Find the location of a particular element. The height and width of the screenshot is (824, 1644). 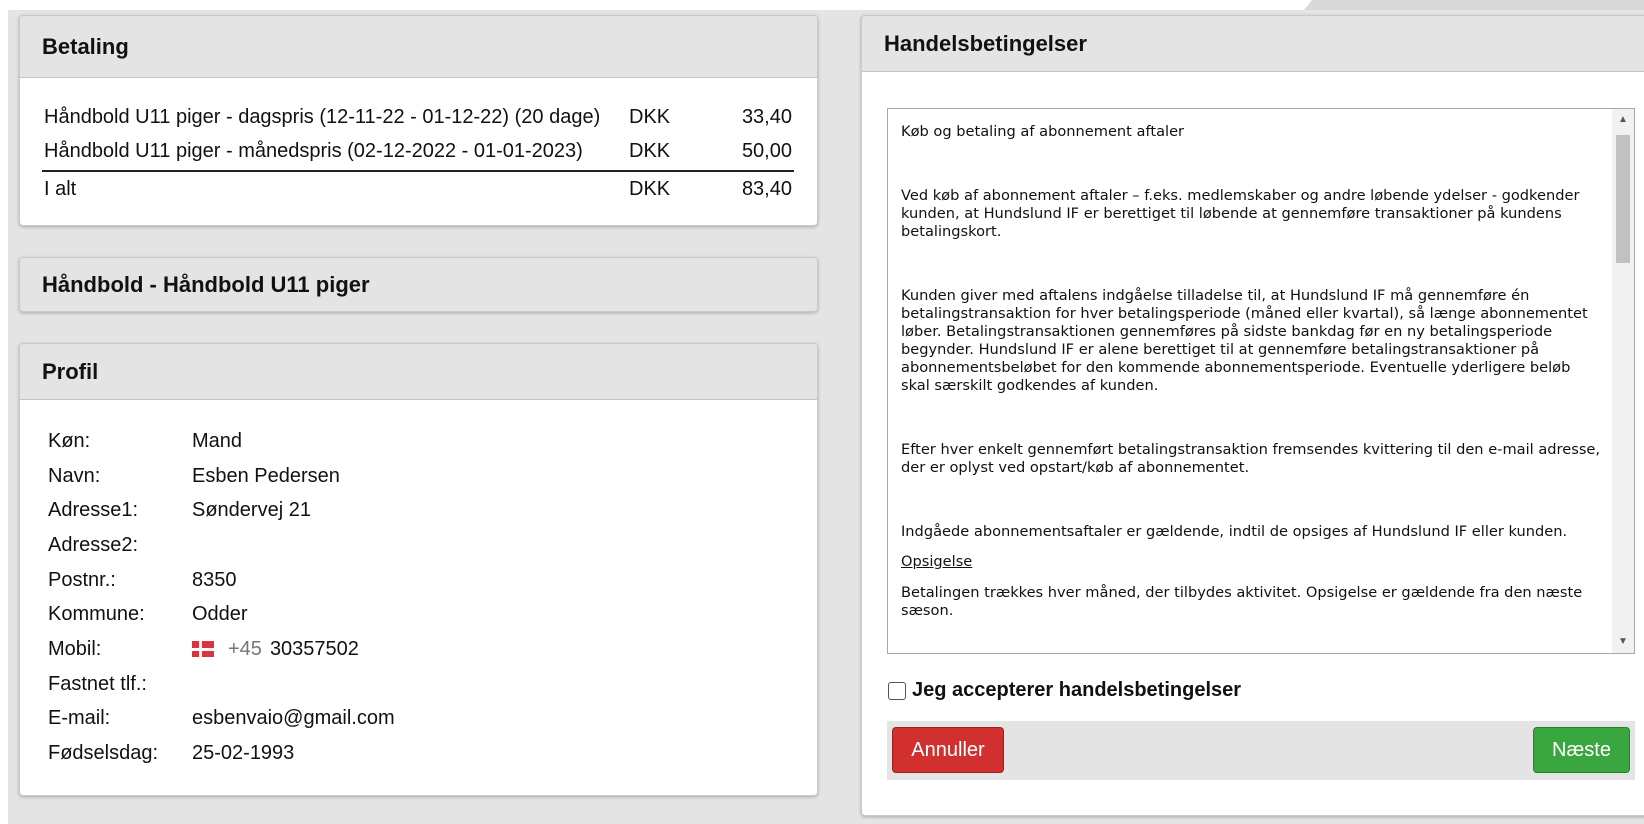

profile-row-name: Navn: Esben Pedersen is located at coordinates (221, 476).